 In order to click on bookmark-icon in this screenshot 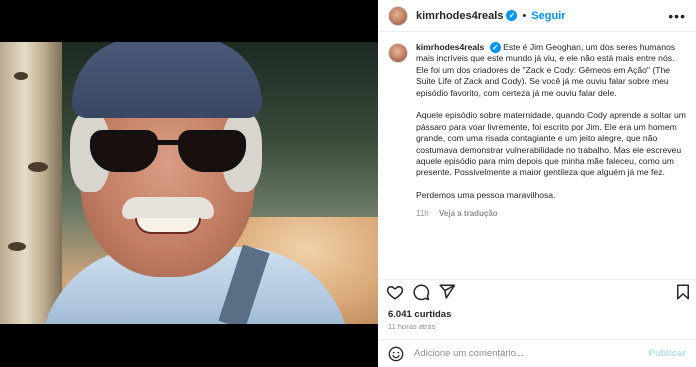, I will do `click(683, 292)`.